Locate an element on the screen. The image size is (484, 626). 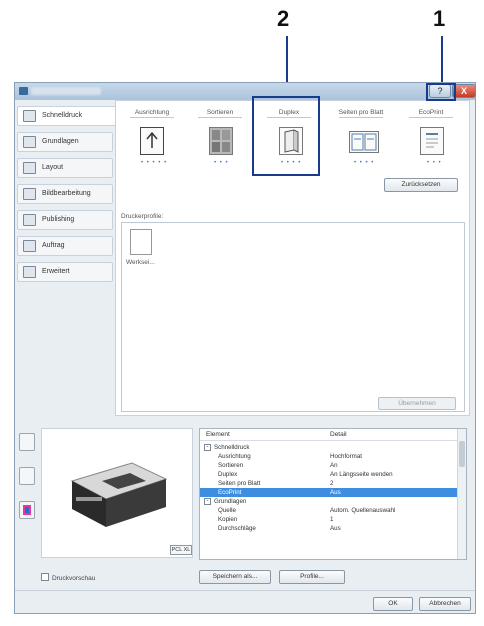
row-detail: An Längsseite wenden is located at coordinates (361, 474).